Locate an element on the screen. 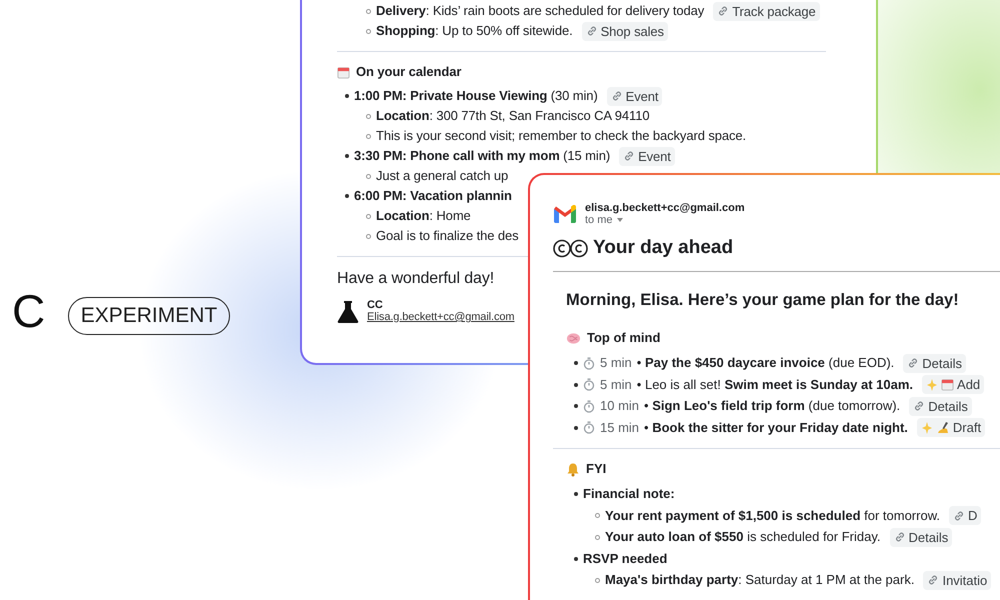  item-text: • Pay the $450 daycare invoice (due EOD). is located at coordinates (765, 363).